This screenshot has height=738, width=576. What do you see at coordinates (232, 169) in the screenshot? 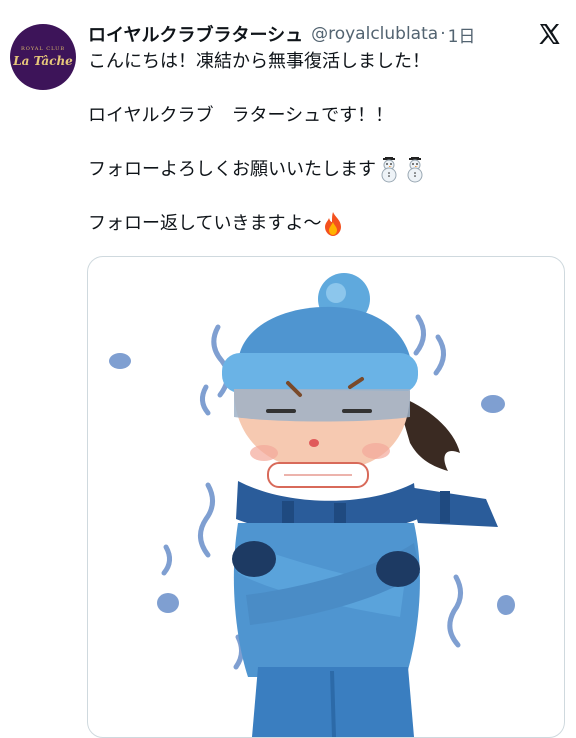
I see `tweet-line-3-text: フォローよろしくお願いいたします` at bounding box center [232, 169].